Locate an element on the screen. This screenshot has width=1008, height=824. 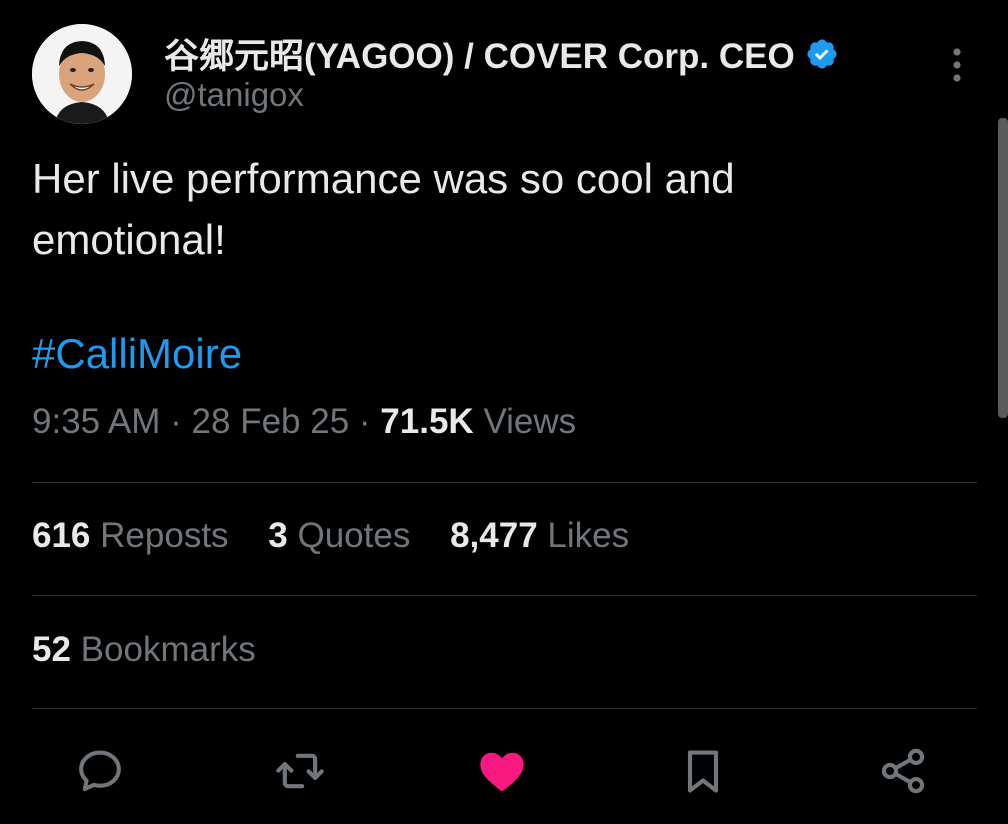
share-icon is located at coordinates (903, 771).